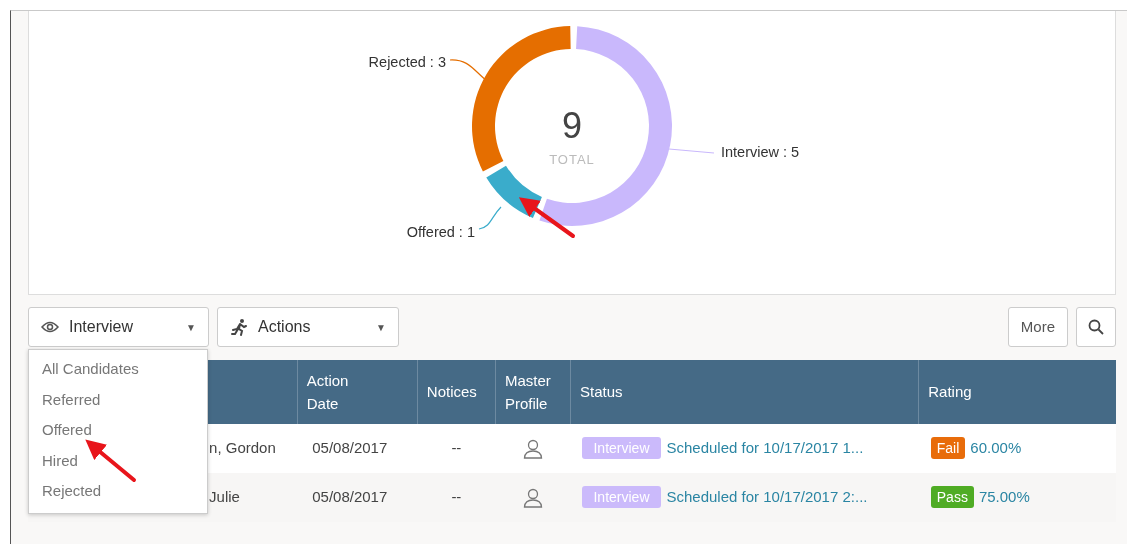 The image size is (1127, 544). What do you see at coordinates (118, 430) in the screenshot?
I see `menu-item: Offered` at bounding box center [118, 430].